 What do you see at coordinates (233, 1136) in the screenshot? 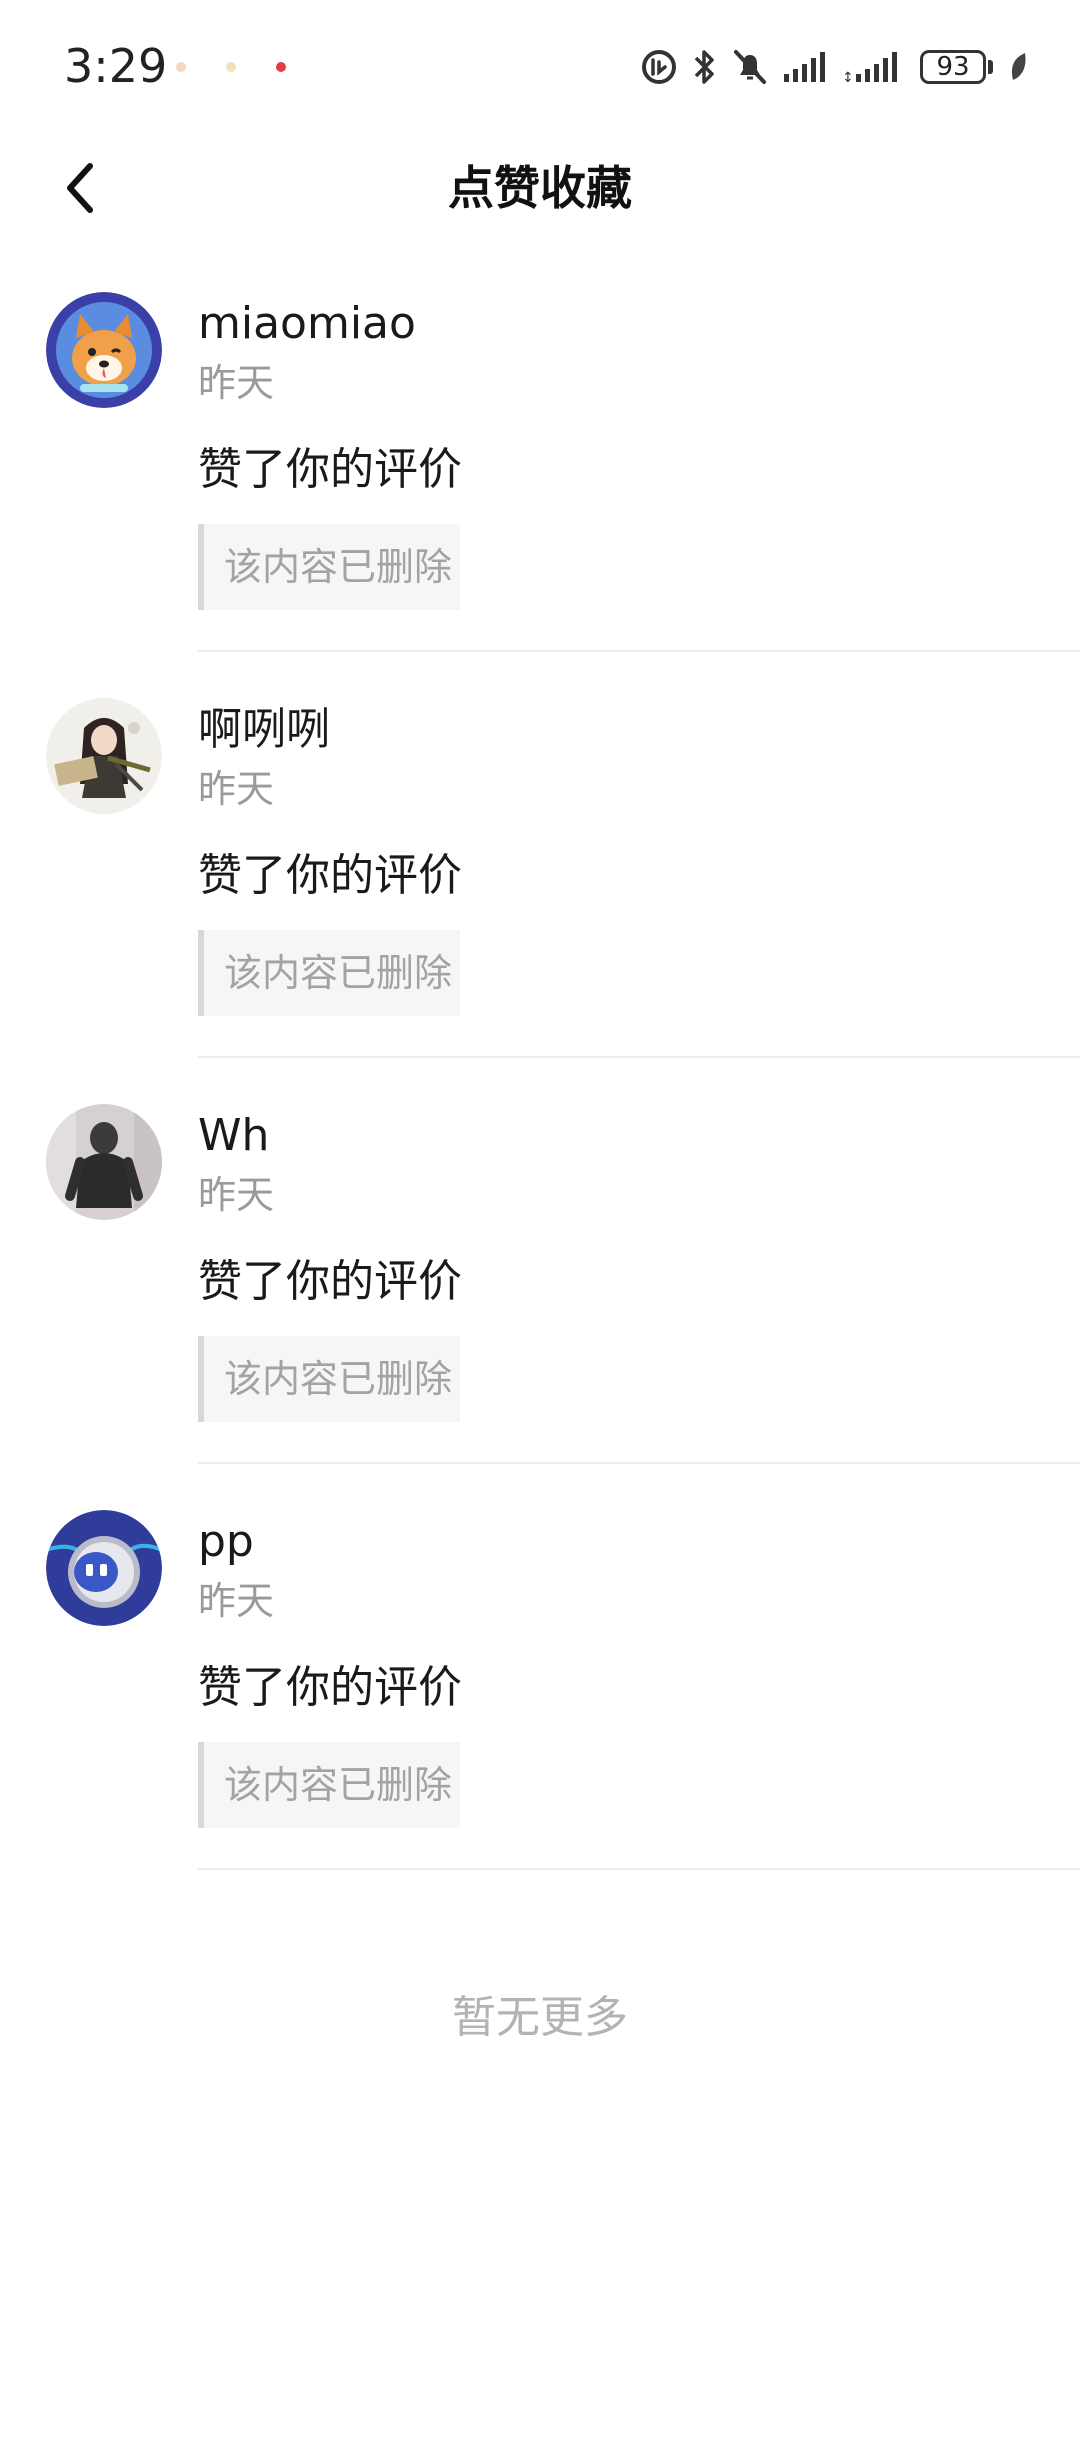
I see `user-name: Wh` at bounding box center [233, 1136].